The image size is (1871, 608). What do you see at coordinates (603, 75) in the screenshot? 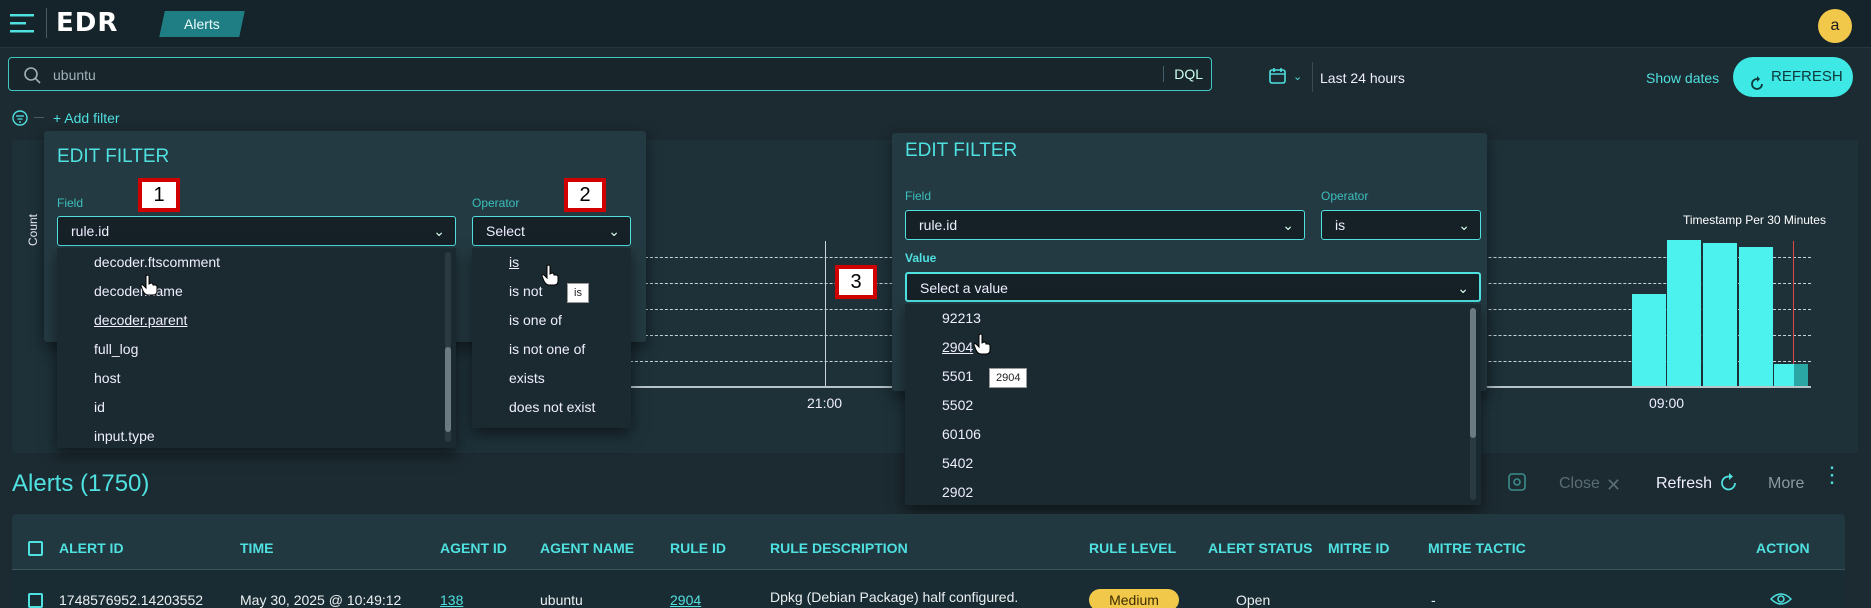
I see `search-input` at bounding box center [603, 75].